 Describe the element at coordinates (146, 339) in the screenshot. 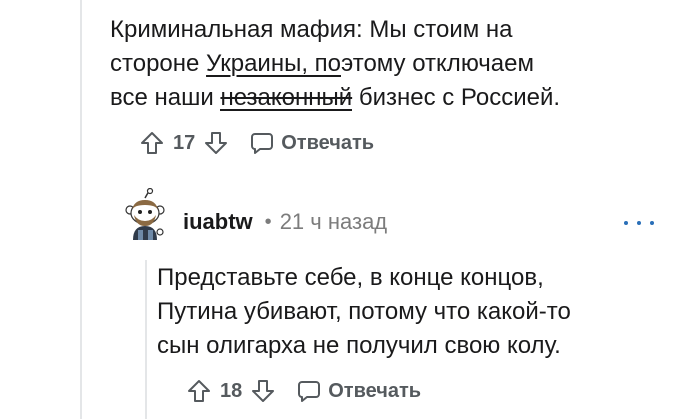

I see `thread-line-reply` at that location.